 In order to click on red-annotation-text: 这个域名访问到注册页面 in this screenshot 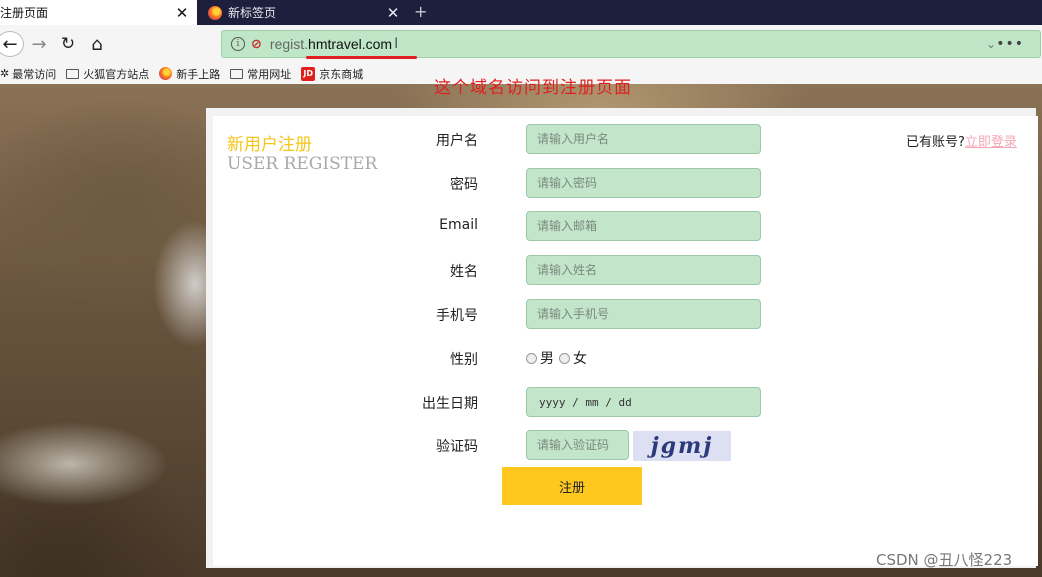, I will do `click(533, 88)`.